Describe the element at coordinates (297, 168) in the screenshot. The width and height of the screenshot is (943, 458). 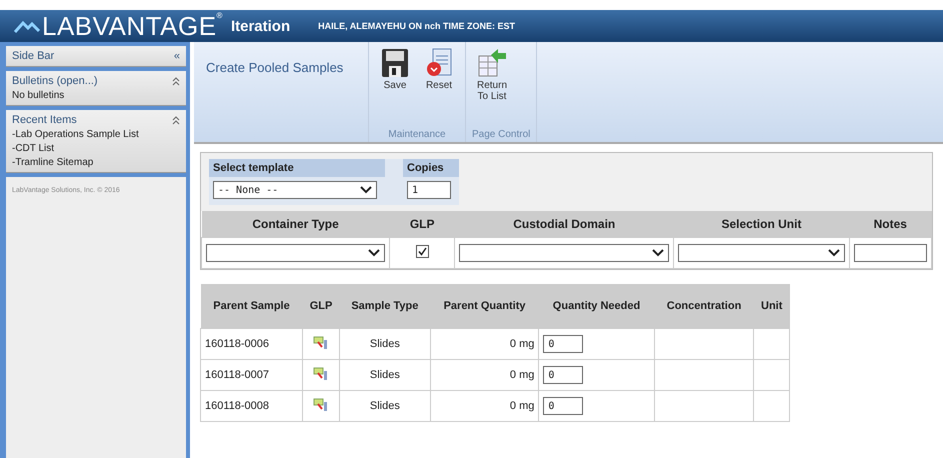
I see `field-label: Select template` at that location.